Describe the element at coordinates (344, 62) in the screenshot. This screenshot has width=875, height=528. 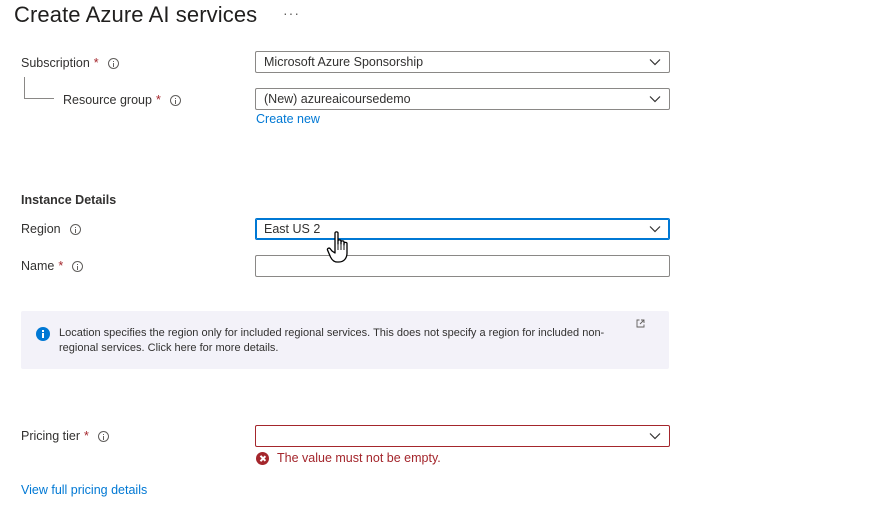
I see `subscription-value: Microsoft Azure Sponsorship` at that location.